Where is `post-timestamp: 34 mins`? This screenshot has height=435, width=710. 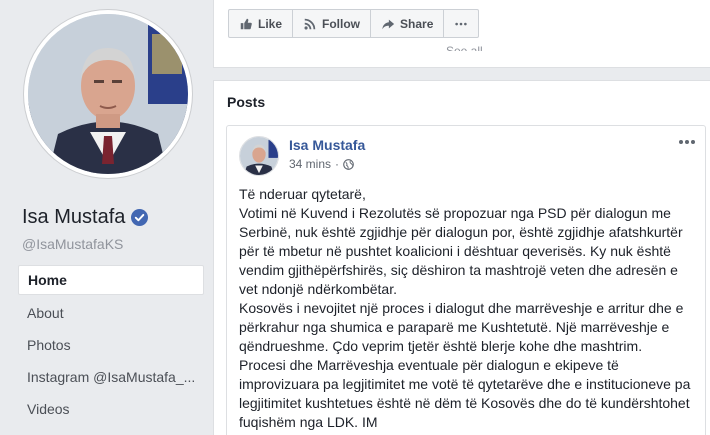 post-timestamp: 34 mins is located at coordinates (310, 164).